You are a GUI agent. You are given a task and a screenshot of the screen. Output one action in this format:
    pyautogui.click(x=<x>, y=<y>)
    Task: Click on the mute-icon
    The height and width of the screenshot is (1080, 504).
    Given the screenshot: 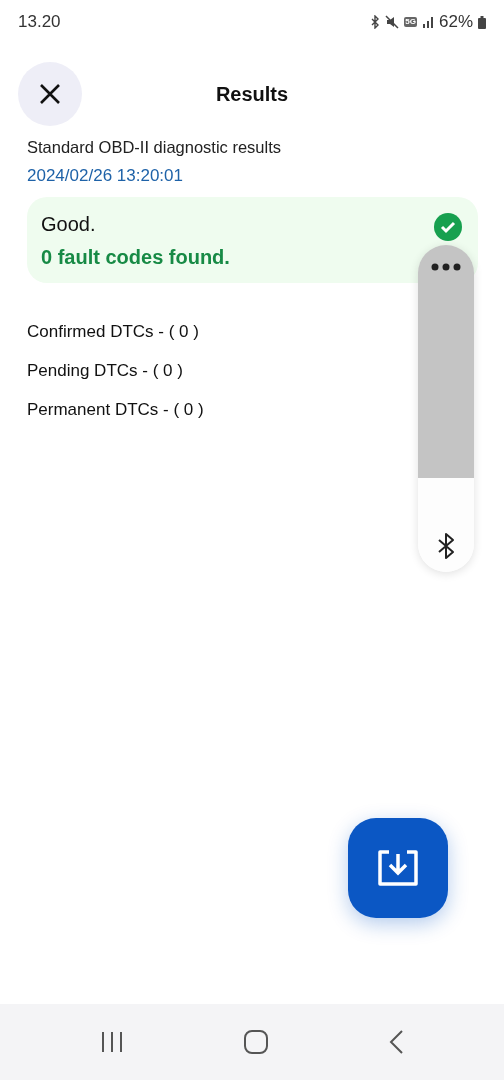 What is the action you would take?
    pyautogui.click(x=392, y=22)
    